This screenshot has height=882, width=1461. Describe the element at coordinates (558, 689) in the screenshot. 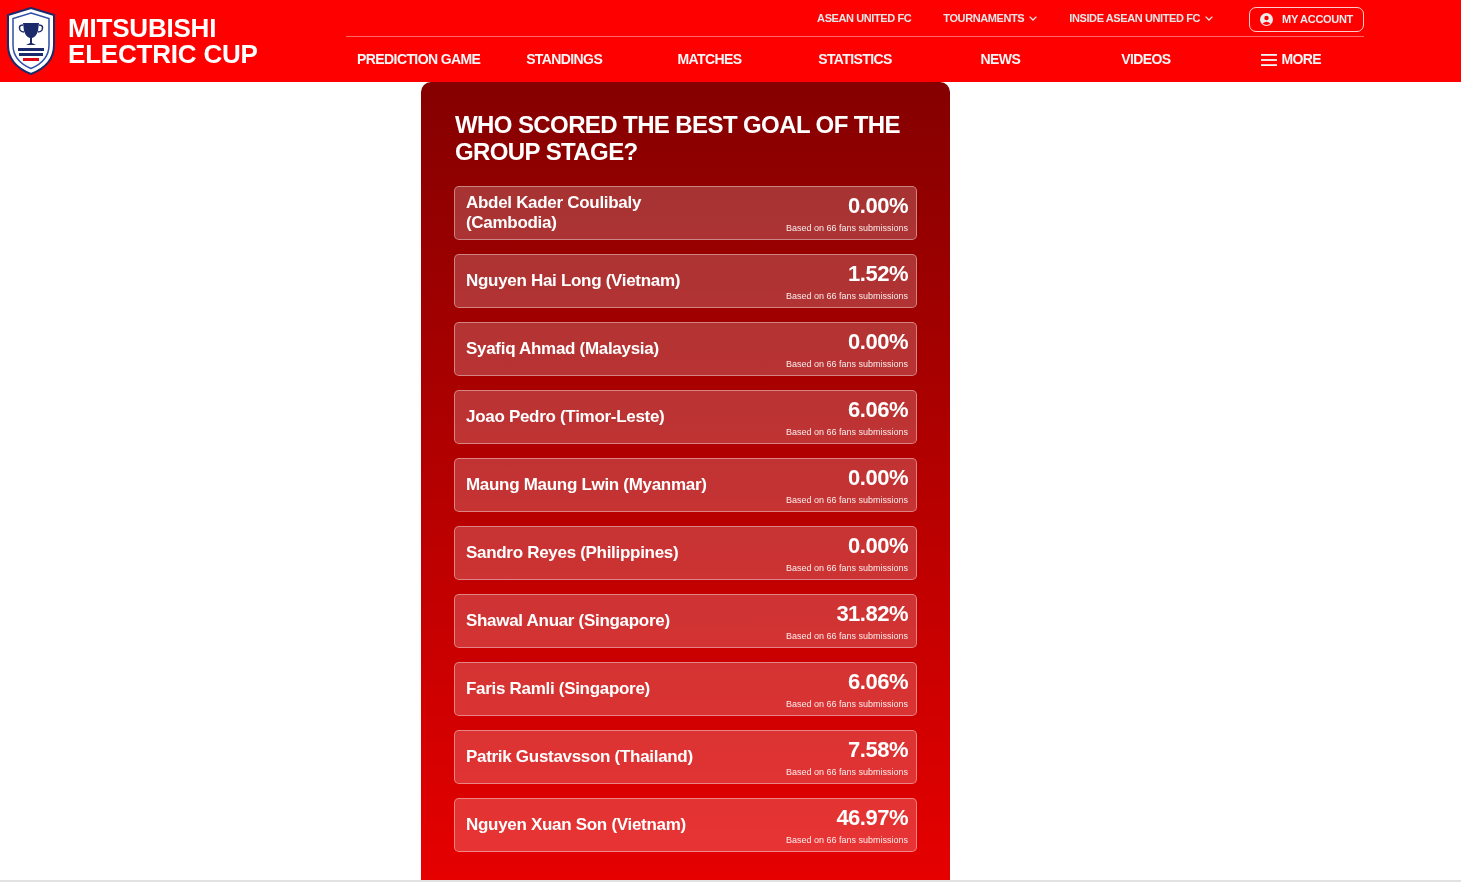

I see `player-name: Faris Ramli (Singapore)` at that location.